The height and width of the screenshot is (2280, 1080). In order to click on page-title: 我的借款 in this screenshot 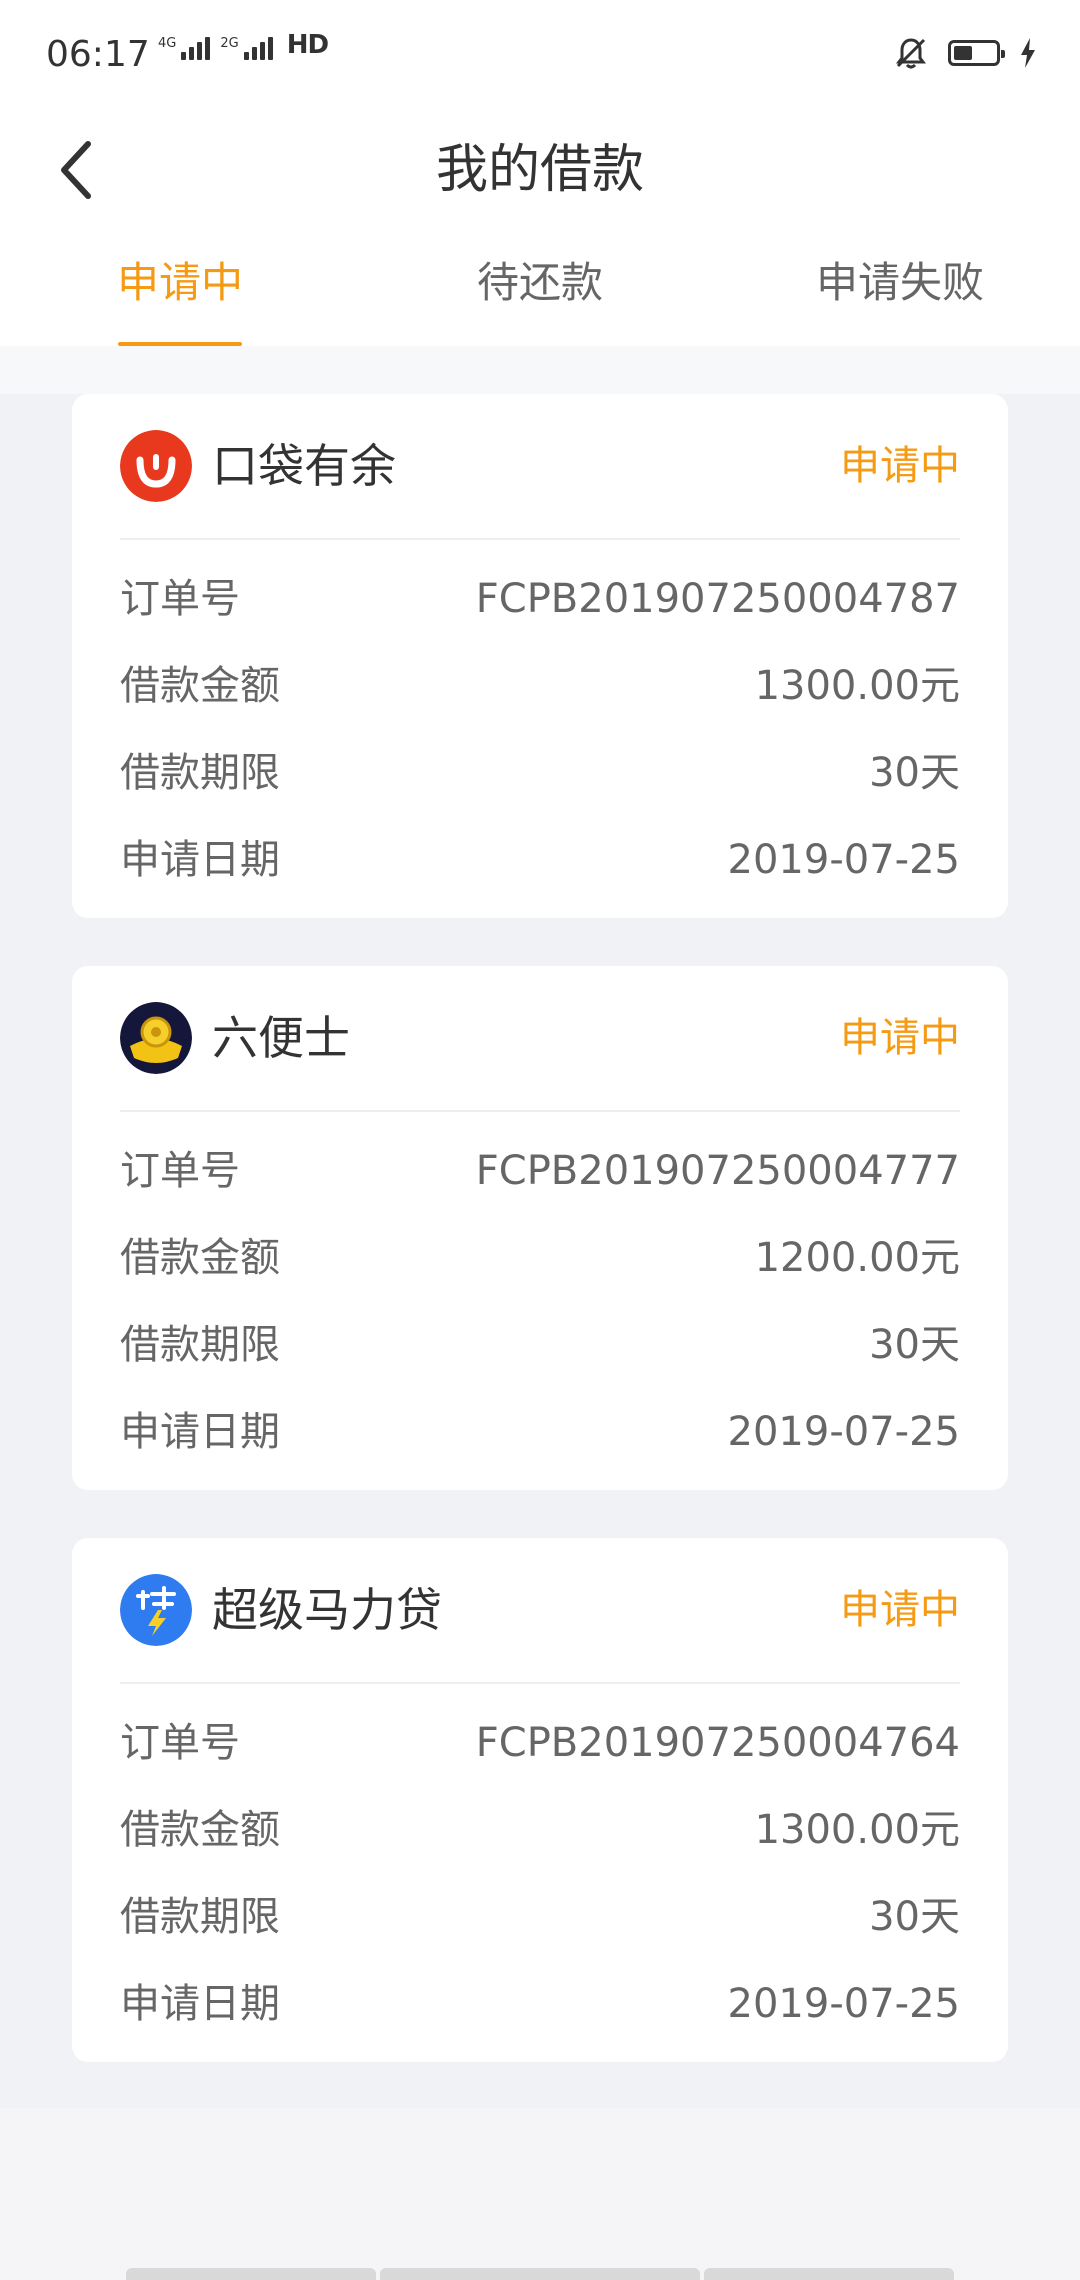, I will do `click(539, 170)`.